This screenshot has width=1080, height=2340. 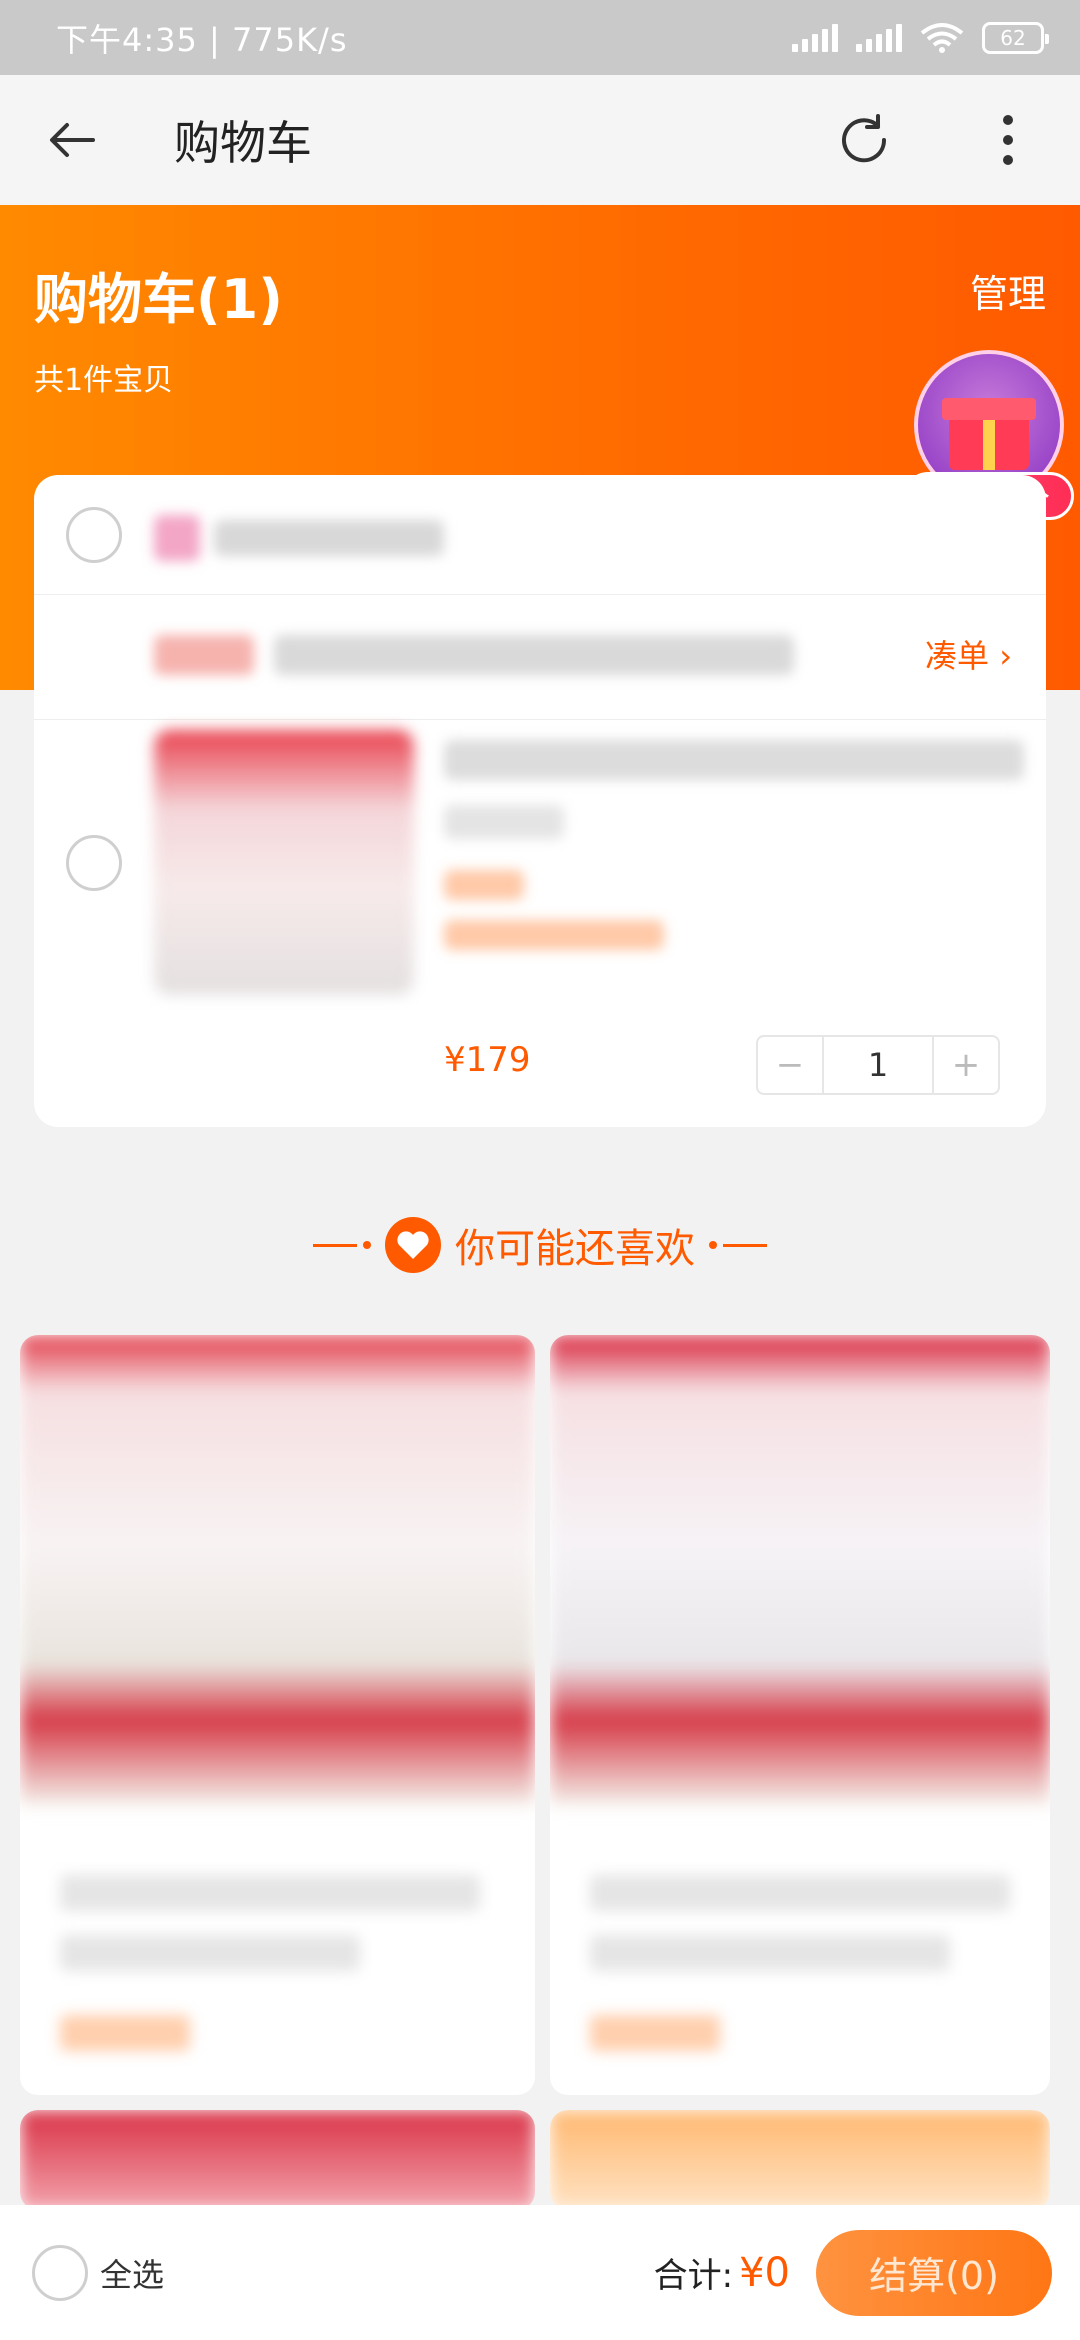 What do you see at coordinates (177, 538) in the screenshot?
I see `shop-logo` at bounding box center [177, 538].